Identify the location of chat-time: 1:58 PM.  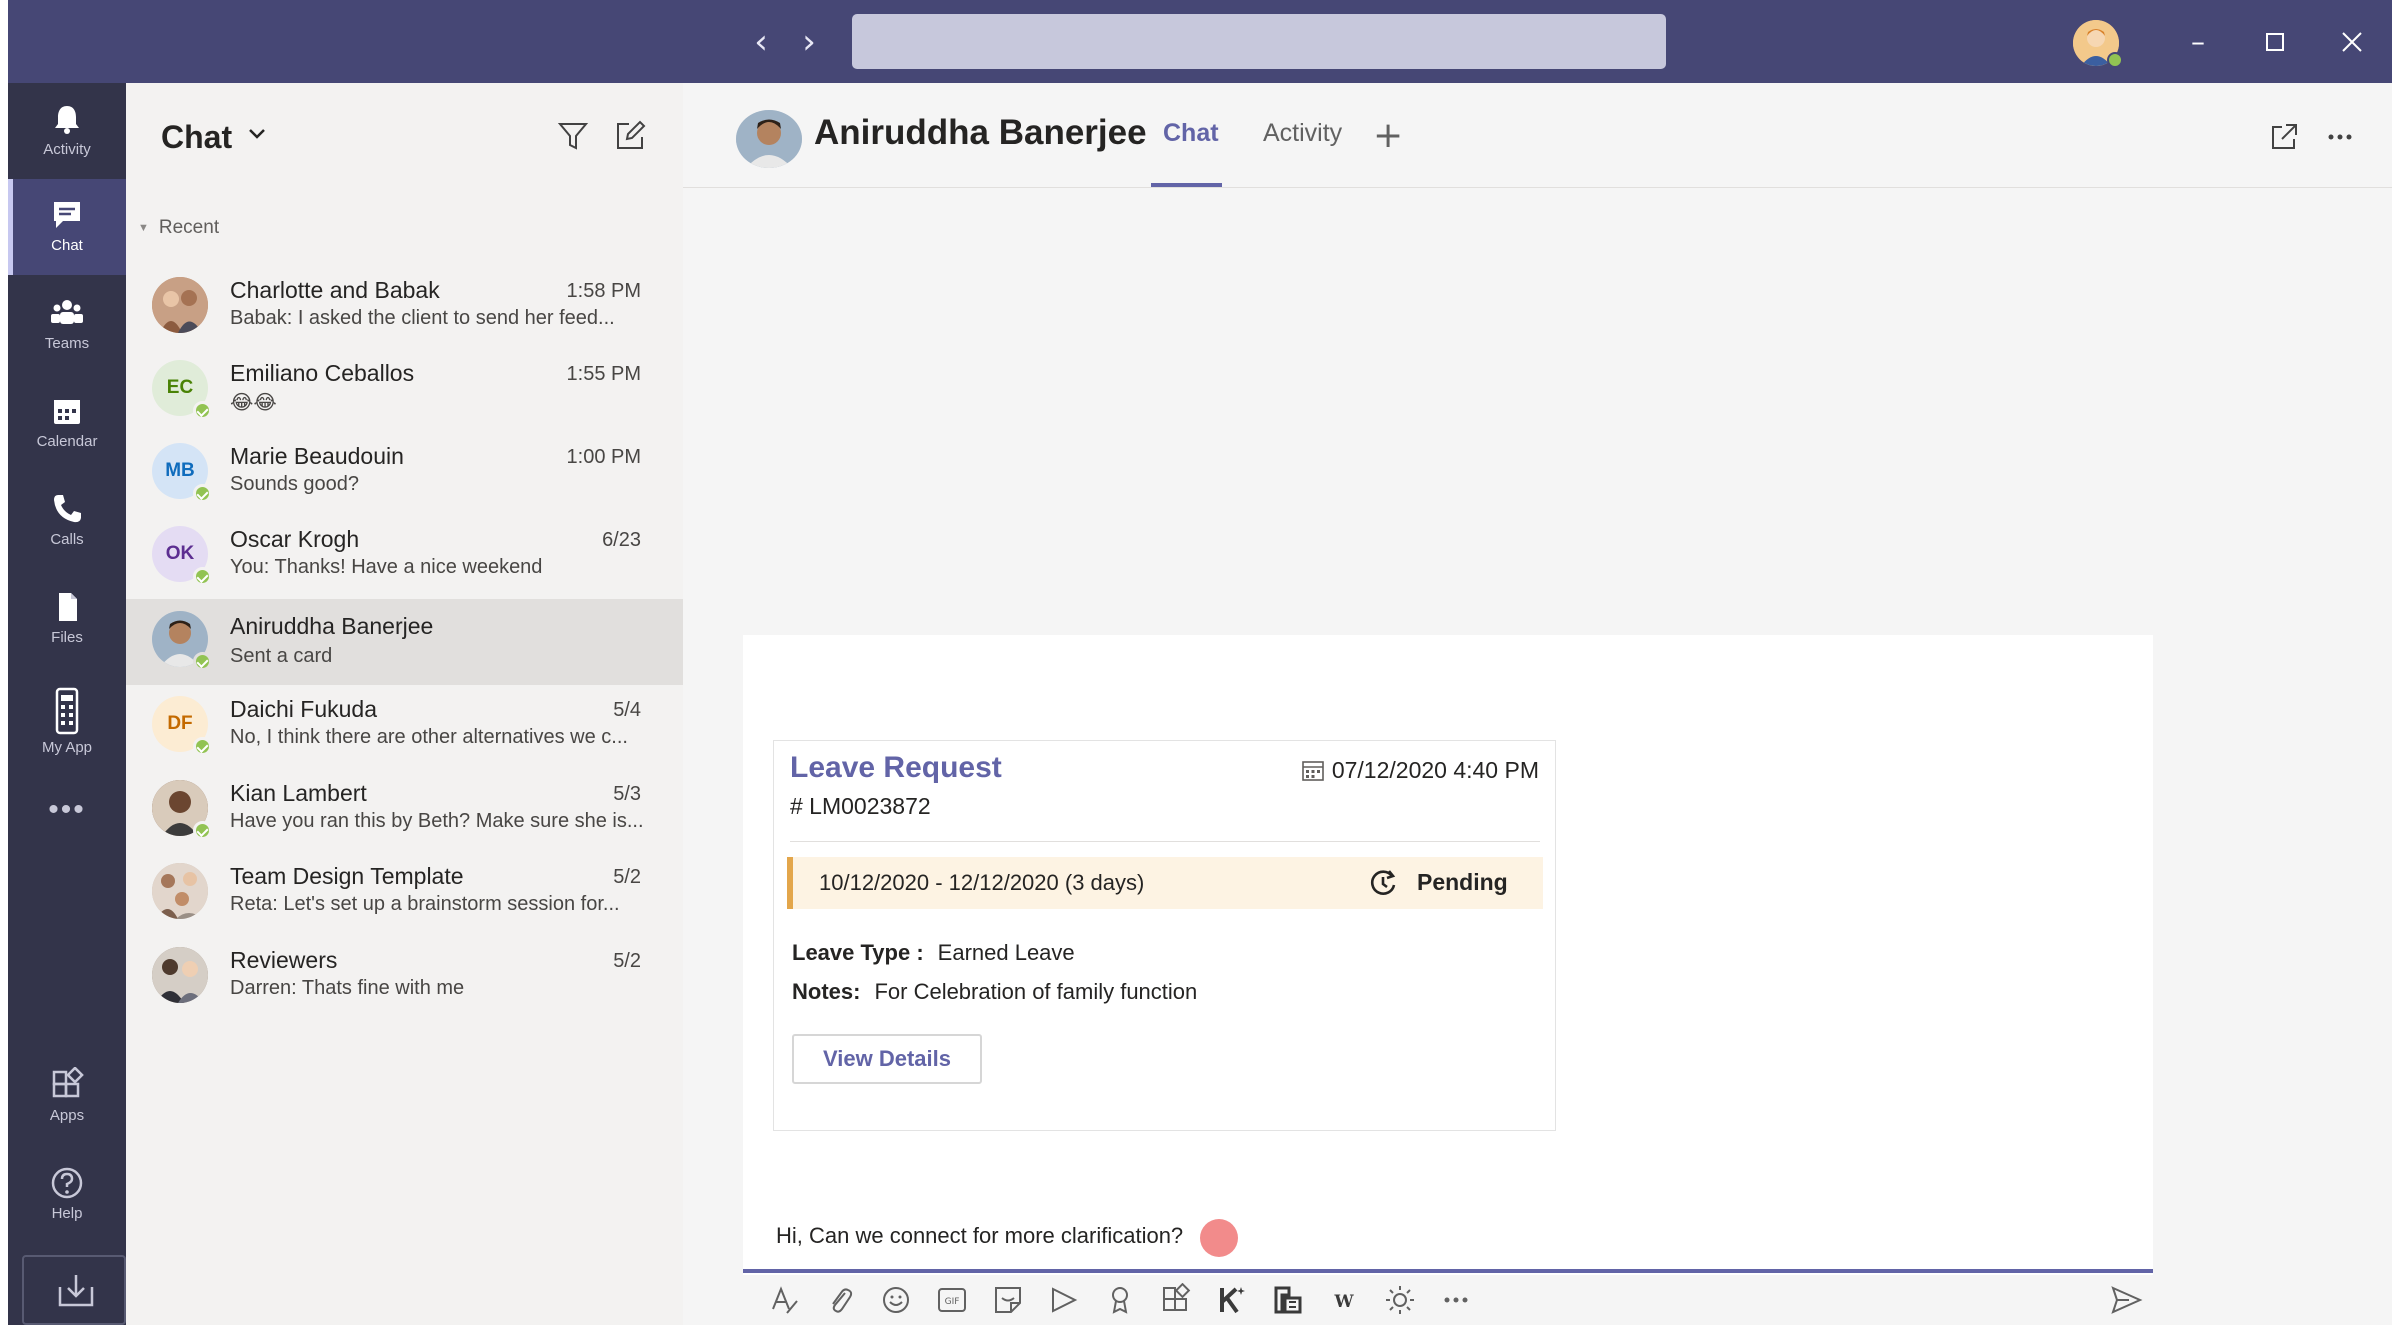
(603, 291).